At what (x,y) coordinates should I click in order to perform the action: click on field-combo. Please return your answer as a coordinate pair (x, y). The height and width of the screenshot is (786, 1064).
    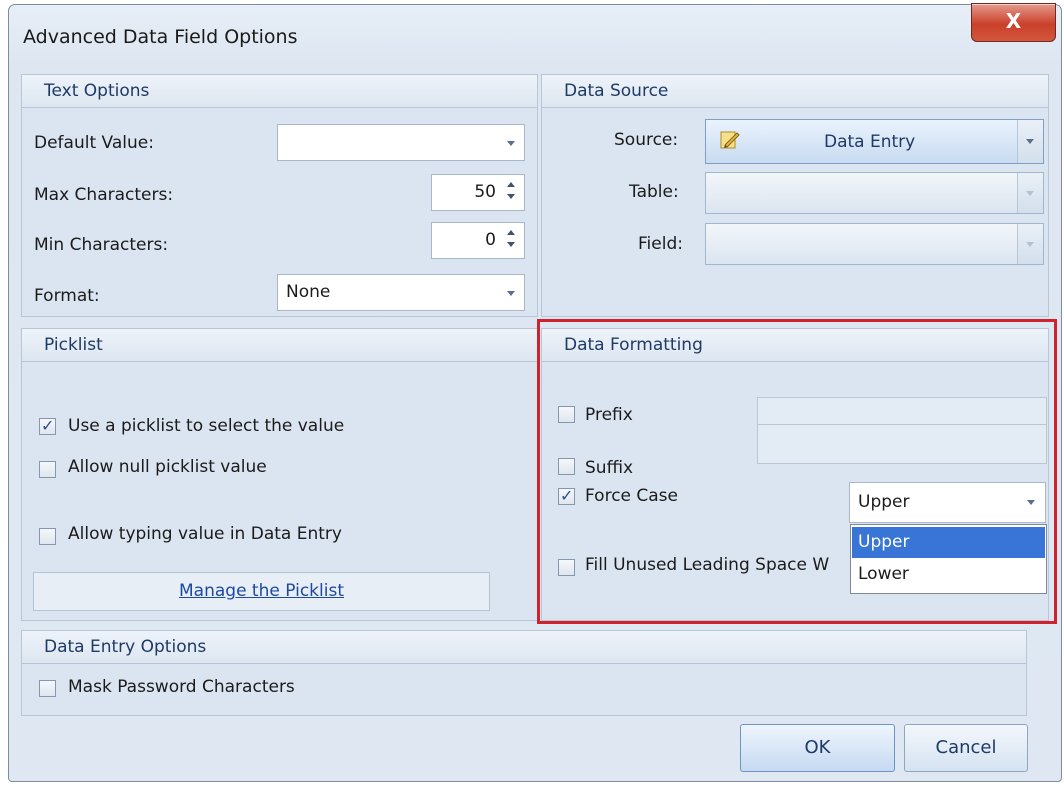
    Looking at the image, I should click on (874, 244).